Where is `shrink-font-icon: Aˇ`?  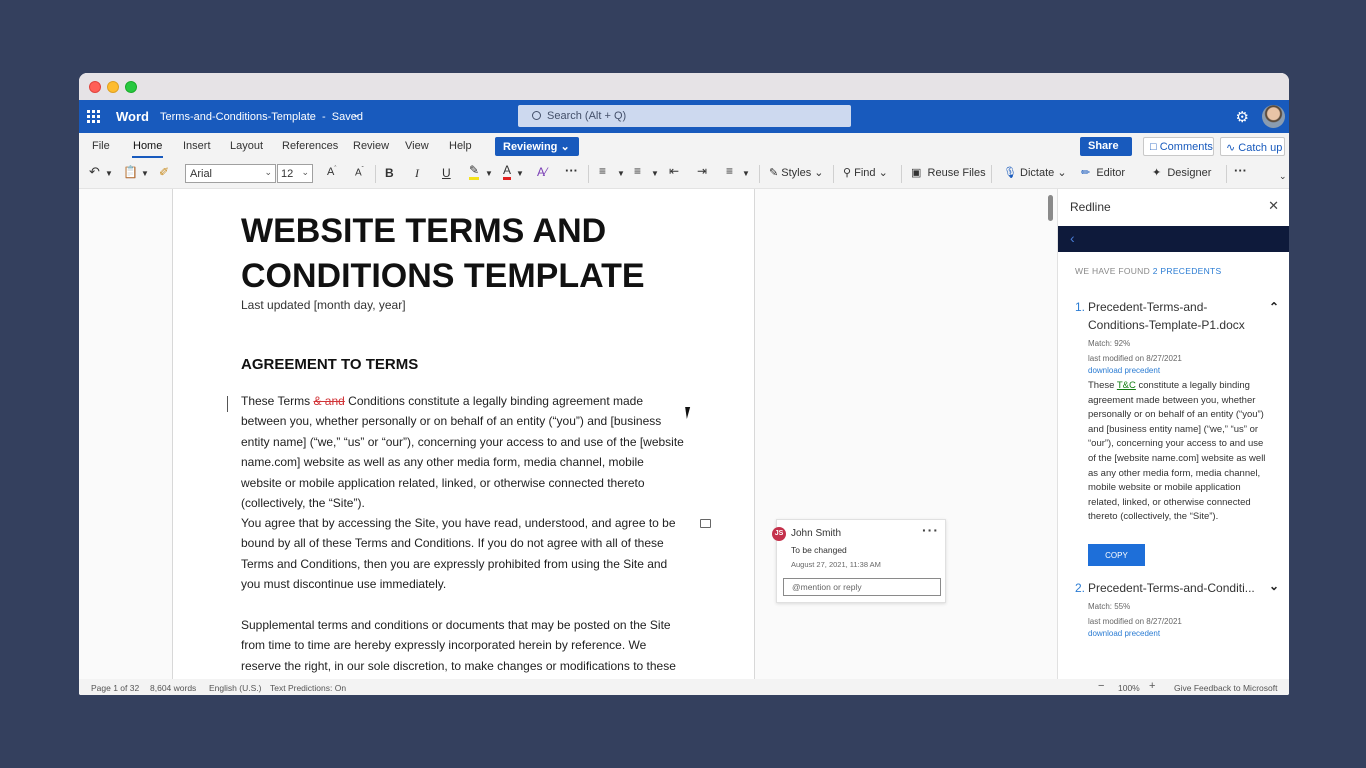
shrink-font-icon: Aˇ is located at coordinates (359, 172).